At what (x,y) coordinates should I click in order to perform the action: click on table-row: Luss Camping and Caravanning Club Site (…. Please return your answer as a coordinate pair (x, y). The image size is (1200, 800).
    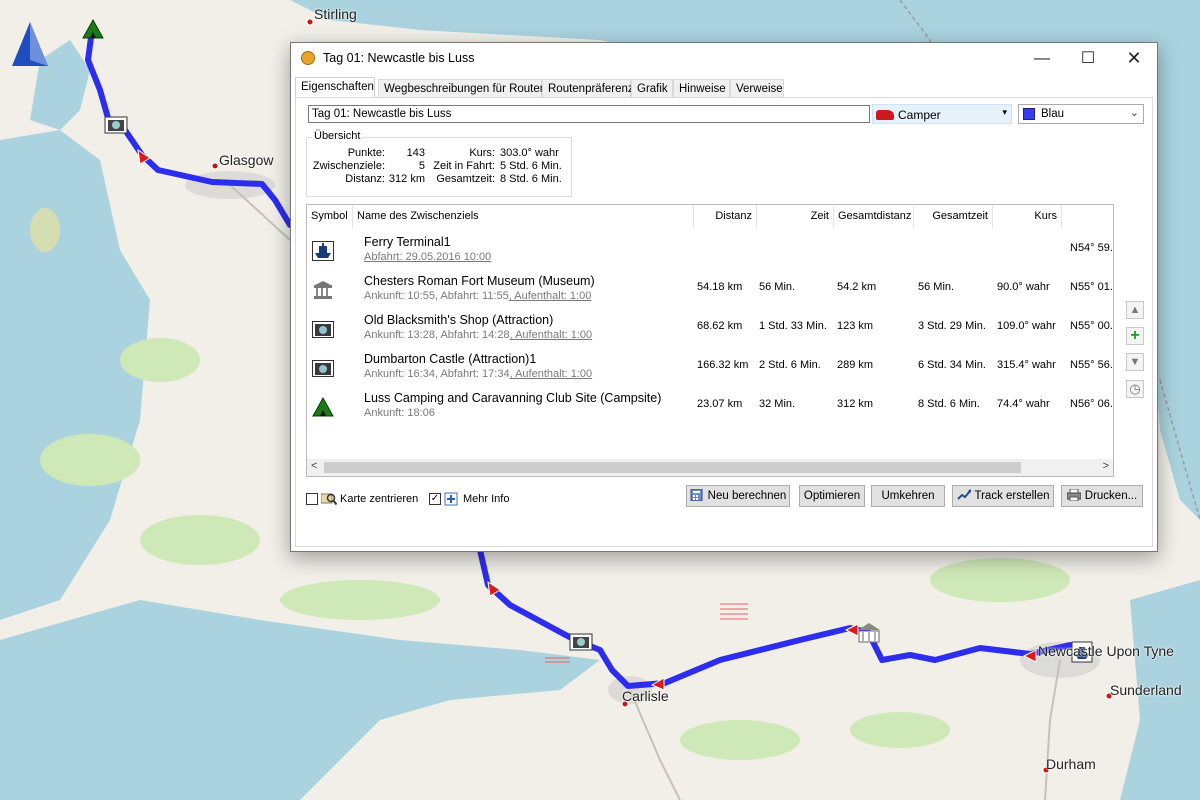
    Looking at the image, I should click on (710, 407).